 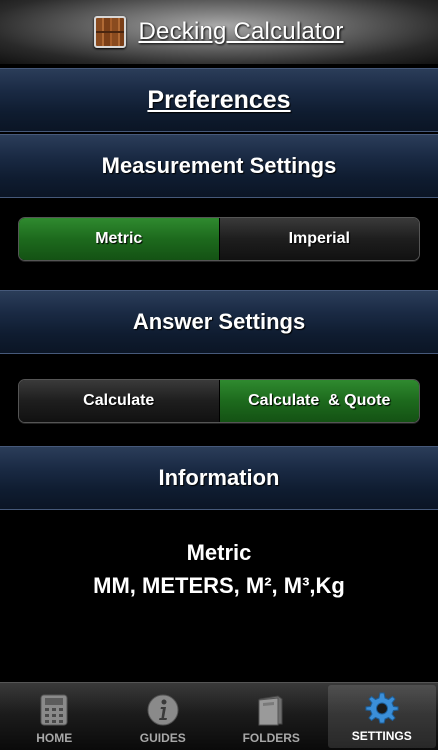 I want to click on app-title: Decking Calculator, so click(x=241, y=31).